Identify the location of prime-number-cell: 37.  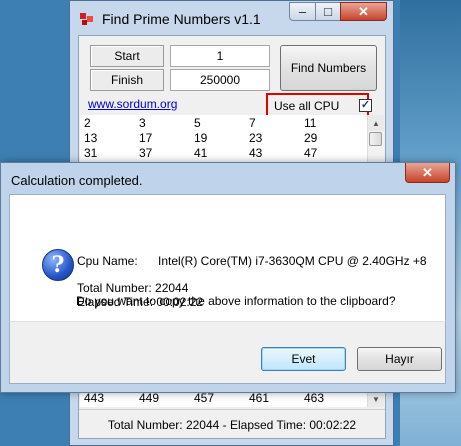
(146, 153).